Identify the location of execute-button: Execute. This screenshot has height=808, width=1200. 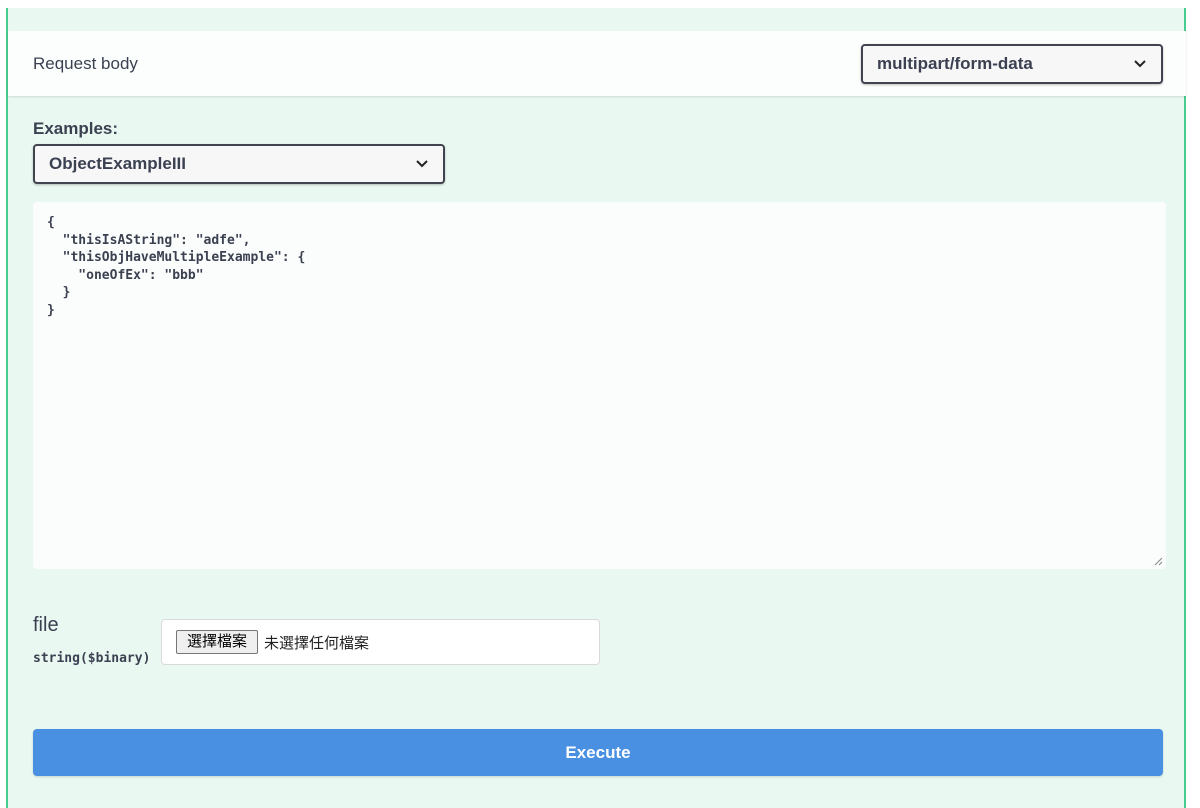
(598, 752).